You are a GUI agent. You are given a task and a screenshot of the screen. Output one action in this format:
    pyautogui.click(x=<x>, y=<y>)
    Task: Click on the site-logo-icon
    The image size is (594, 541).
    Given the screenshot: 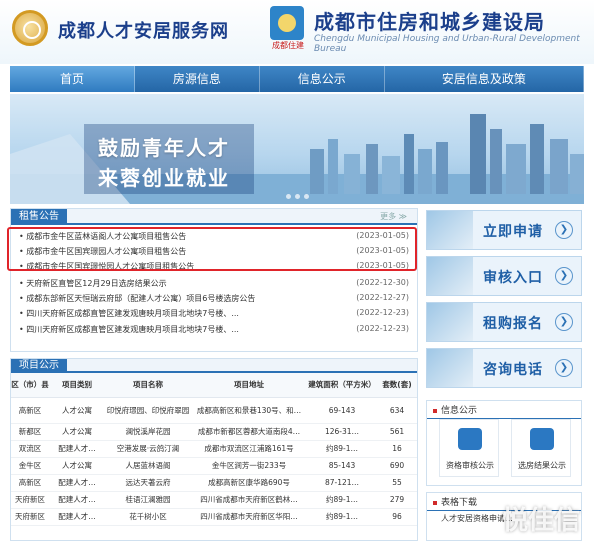 What is the action you would take?
    pyautogui.click(x=30, y=28)
    